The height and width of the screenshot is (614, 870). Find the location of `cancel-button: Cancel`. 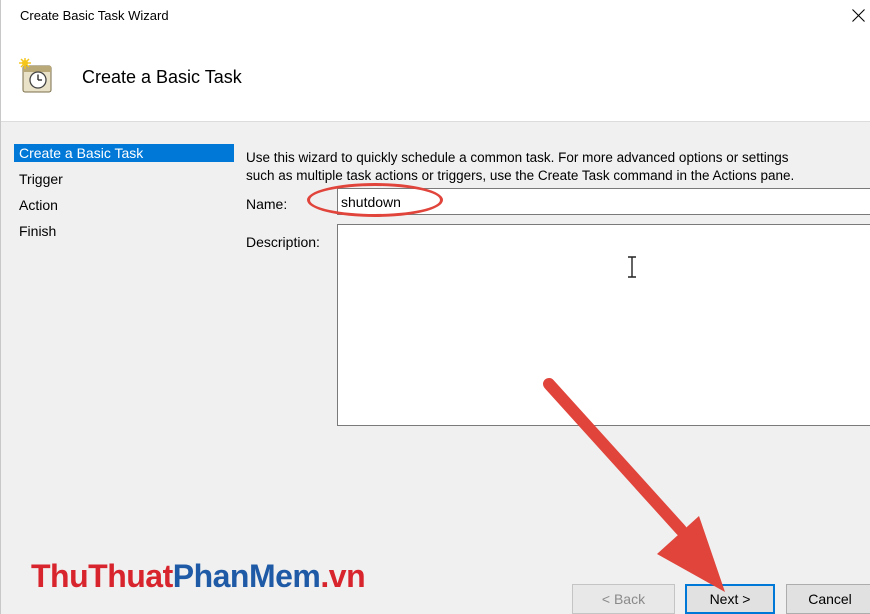

cancel-button: Cancel is located at coordinates (828, 599).